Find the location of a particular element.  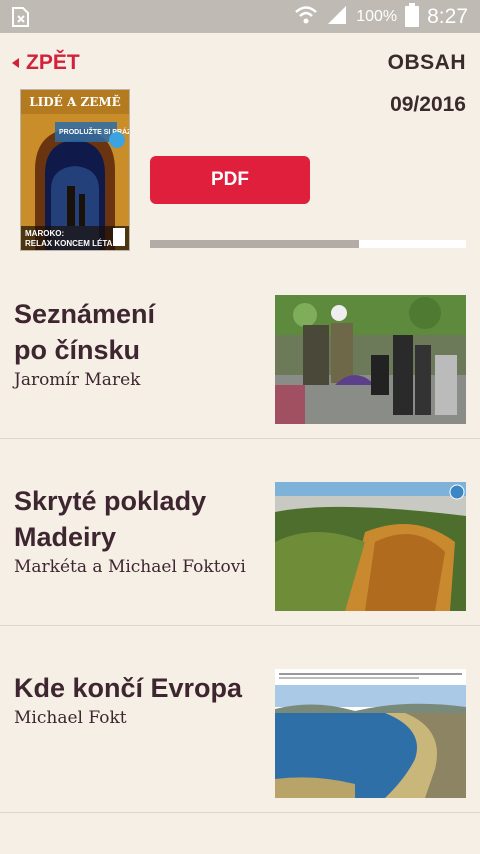

download-progress-fill is located at coordinates (254, 244).